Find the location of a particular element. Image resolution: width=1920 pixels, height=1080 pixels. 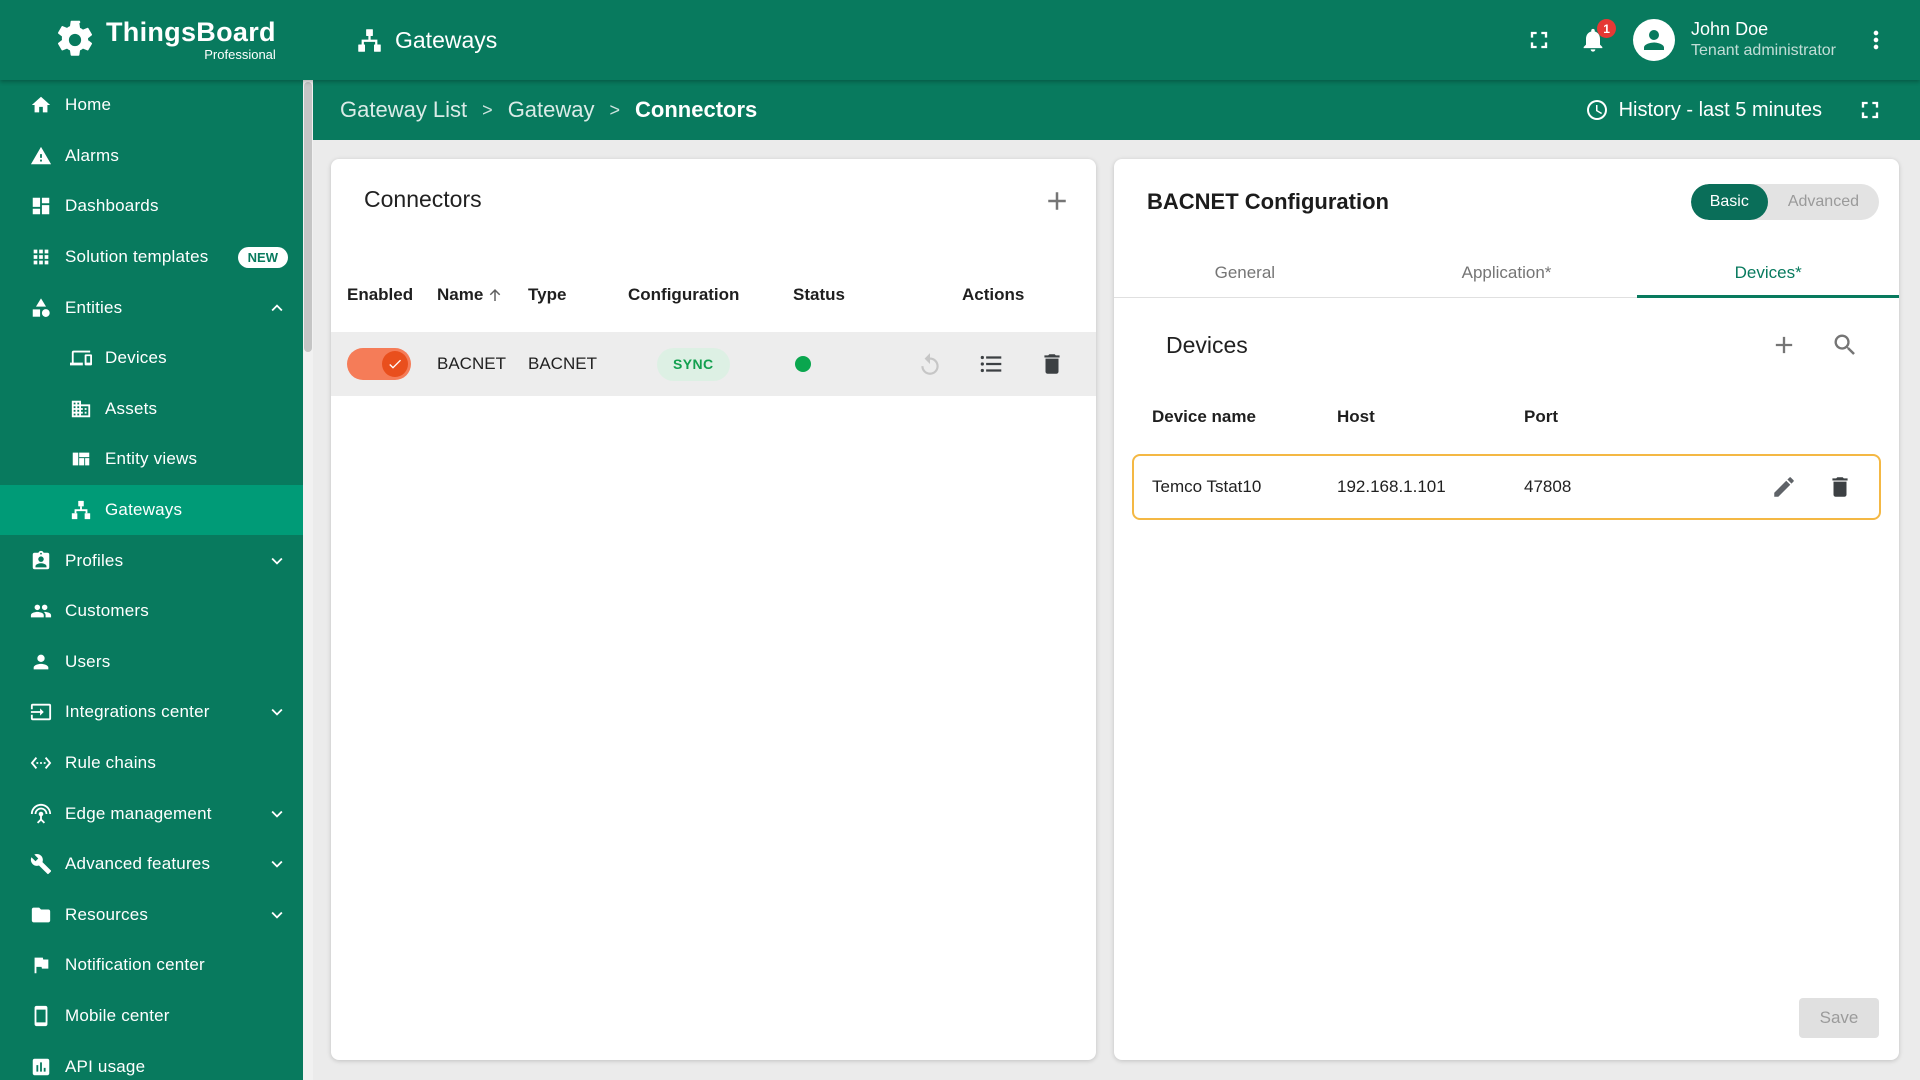

column-configuration: Configuration is located at coordinates (684, 294).